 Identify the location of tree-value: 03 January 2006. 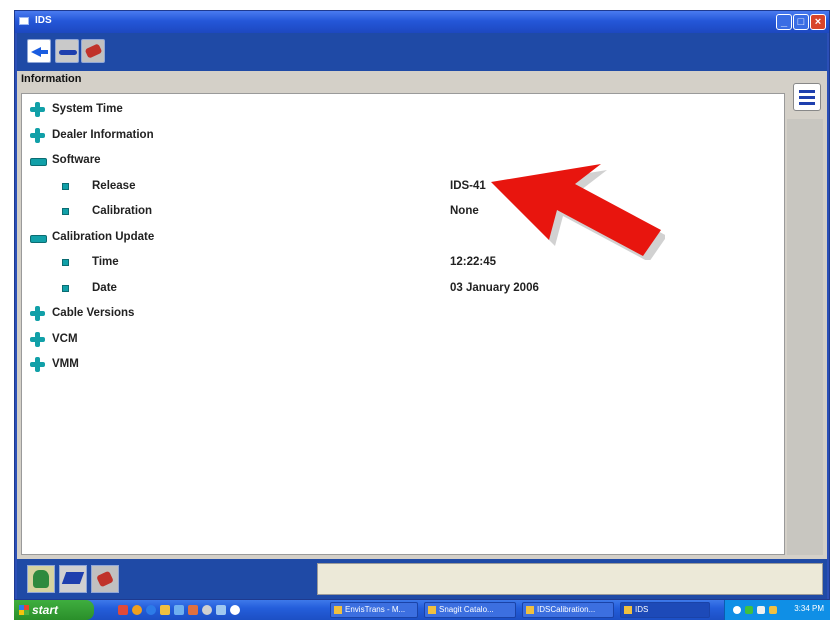
(494, 287).